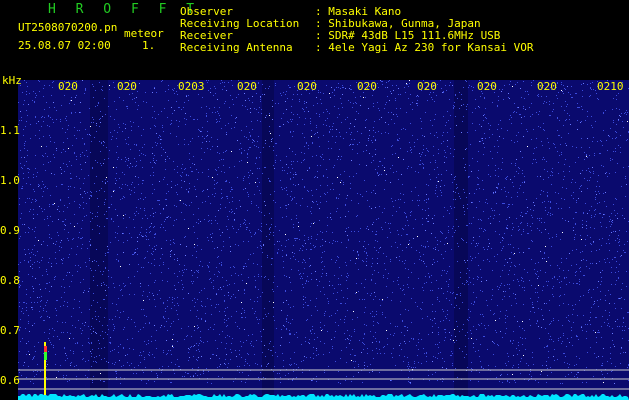 The image size is (629, 400). I want to click on y-tick: 0.8, so click(10, 280).